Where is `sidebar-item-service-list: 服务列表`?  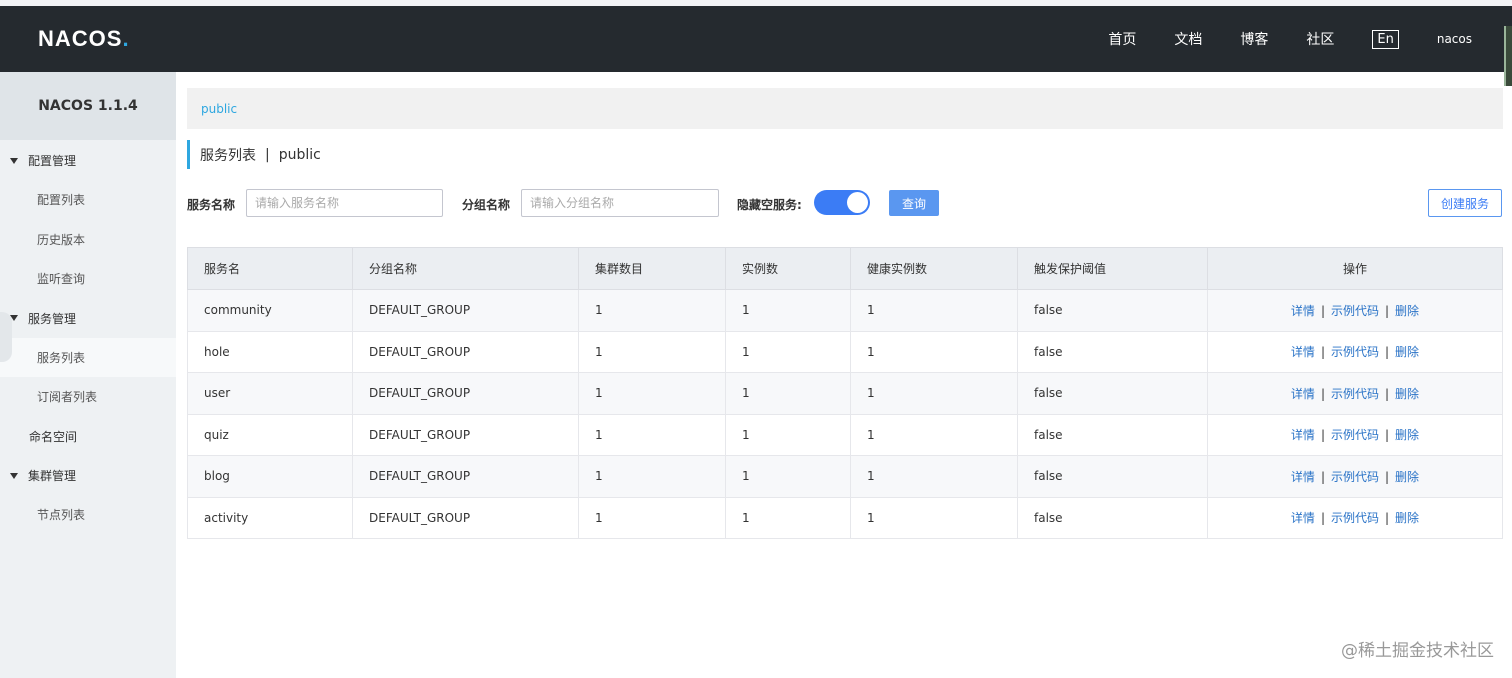 sidebar-item-service-list: 服务列表 is located at coordinates (88, 357).